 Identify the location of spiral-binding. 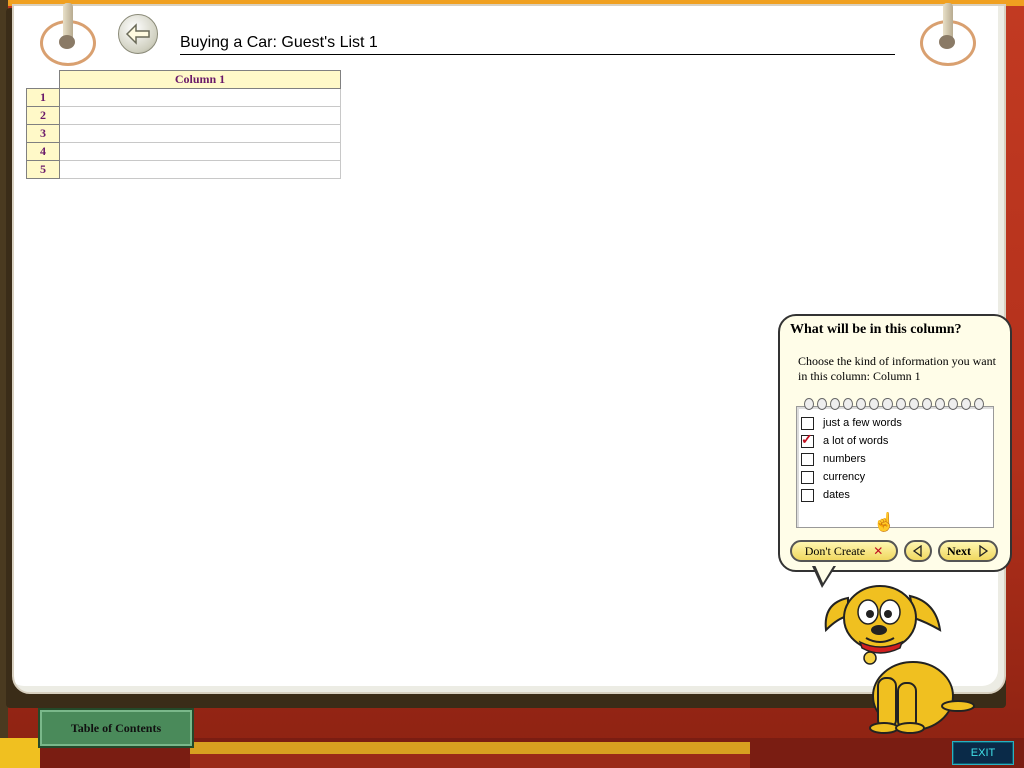
(894, 404).